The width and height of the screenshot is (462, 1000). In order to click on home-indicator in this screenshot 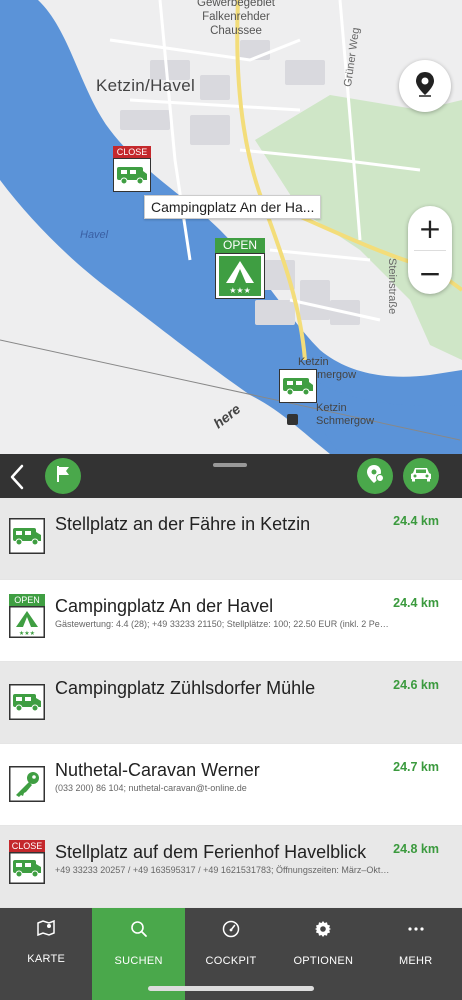, I will do `click(231, 988)`.